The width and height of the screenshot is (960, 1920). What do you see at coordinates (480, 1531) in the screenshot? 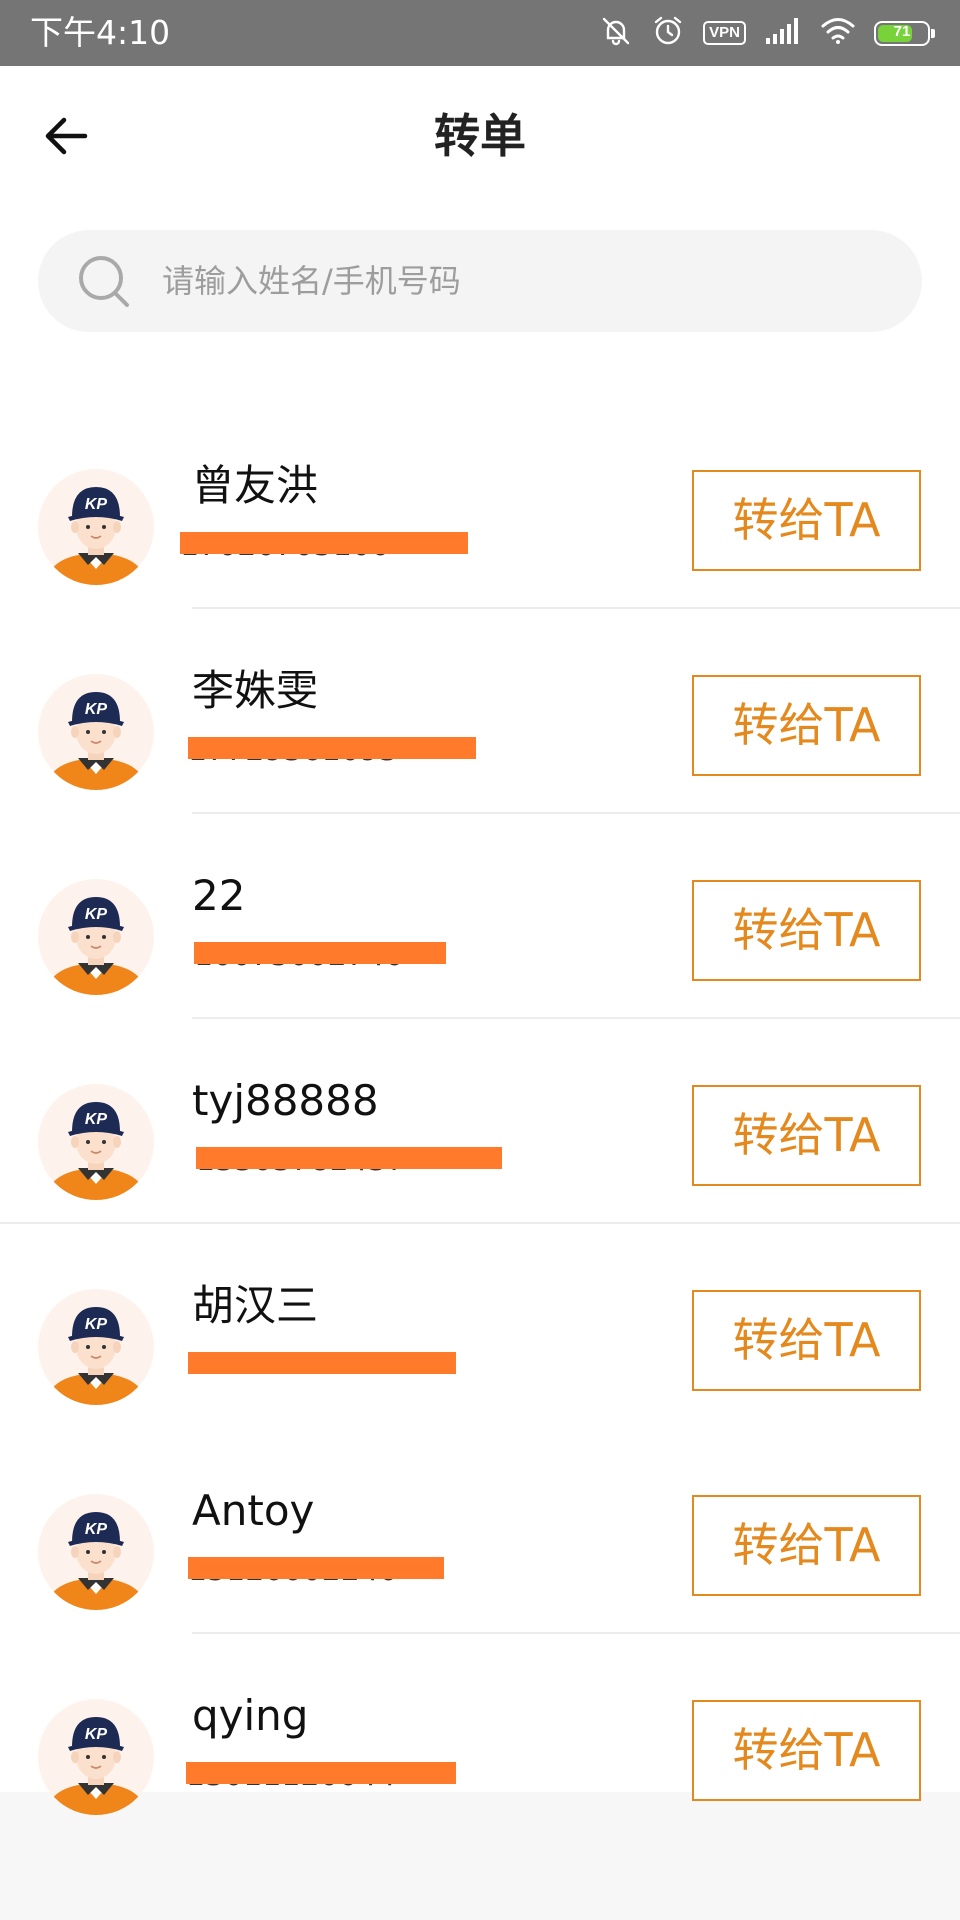
I see `contact-row: KP Antoy 15120002240 转给TA` at bounding box center [480, 1531].